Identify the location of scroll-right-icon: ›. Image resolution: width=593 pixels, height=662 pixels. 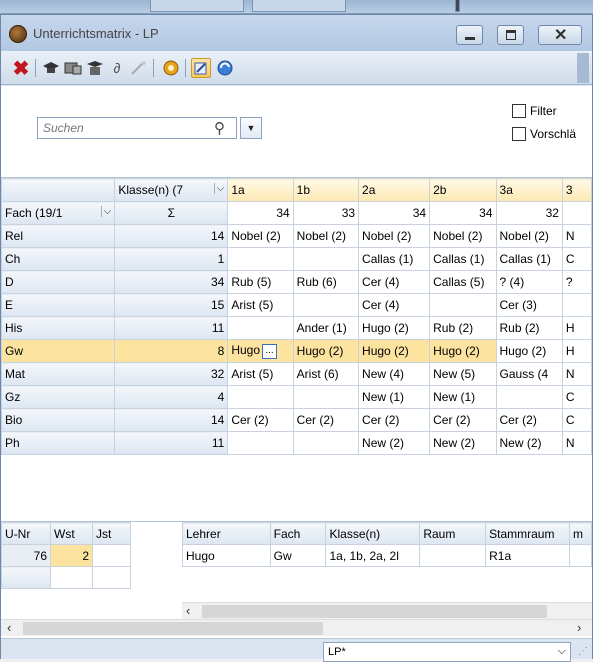
(579, 627).